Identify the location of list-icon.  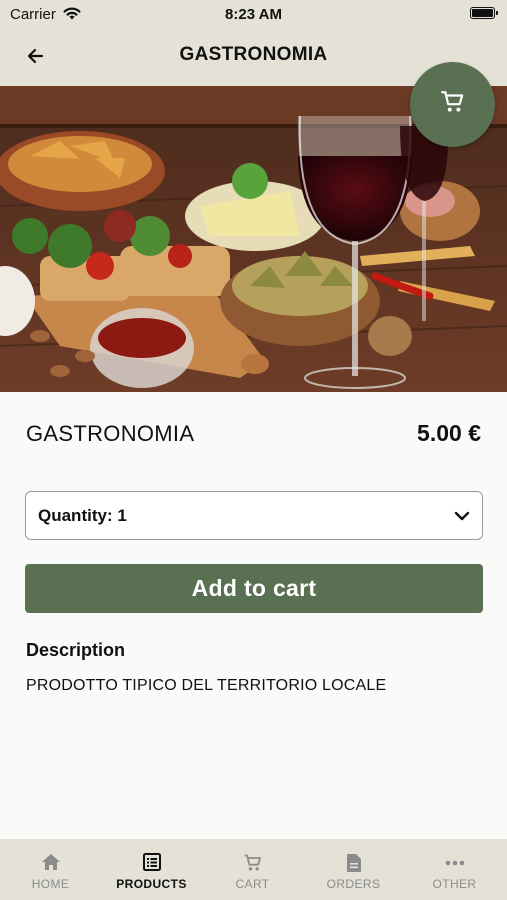
(151, 863).